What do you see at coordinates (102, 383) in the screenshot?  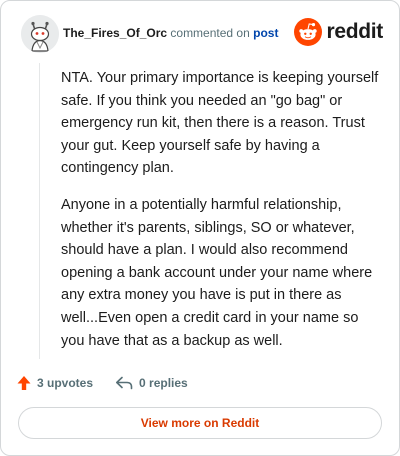 I see `comment-actions: 3 upvotes 0 replies` at bounding box center [102, 383].